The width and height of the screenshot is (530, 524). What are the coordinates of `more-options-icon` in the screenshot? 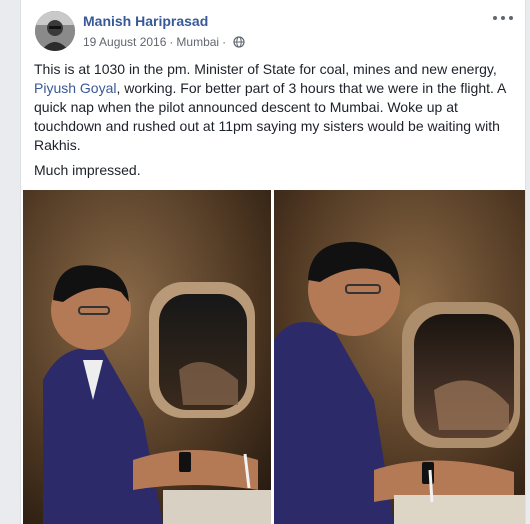 It's located at (503, 18).